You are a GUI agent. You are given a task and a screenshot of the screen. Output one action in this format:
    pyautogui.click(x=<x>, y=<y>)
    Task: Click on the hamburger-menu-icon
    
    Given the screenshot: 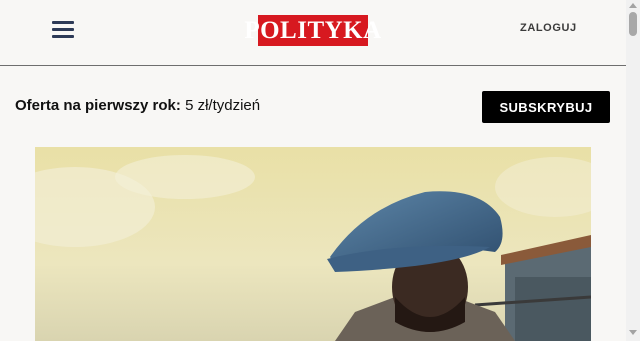 What is the action you would take?
    pyautogui.click(x=63, y=30)
    